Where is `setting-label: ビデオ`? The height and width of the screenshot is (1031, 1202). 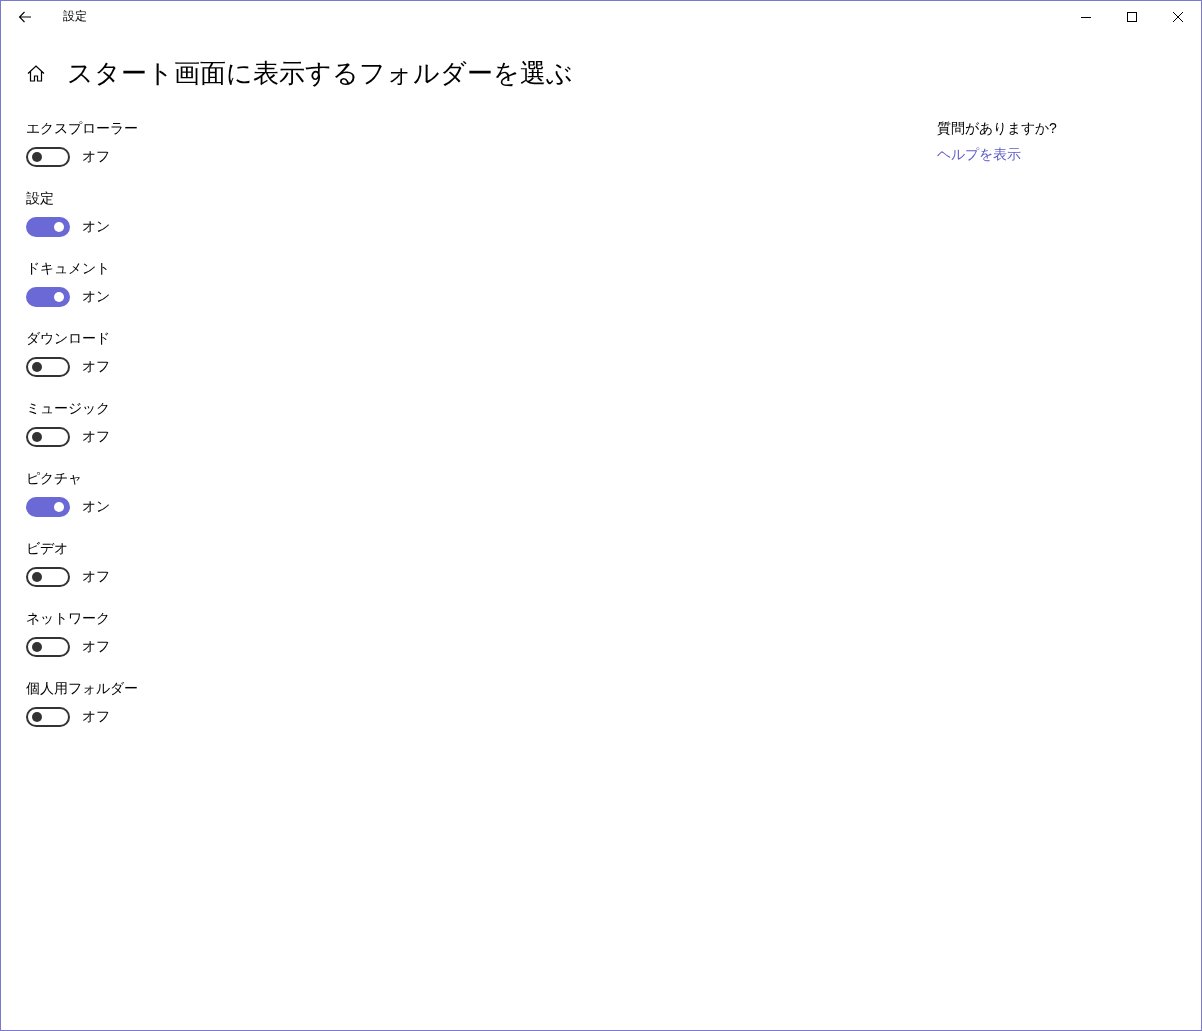 setting-label: ビデオ is located at coordinates (47, 548).